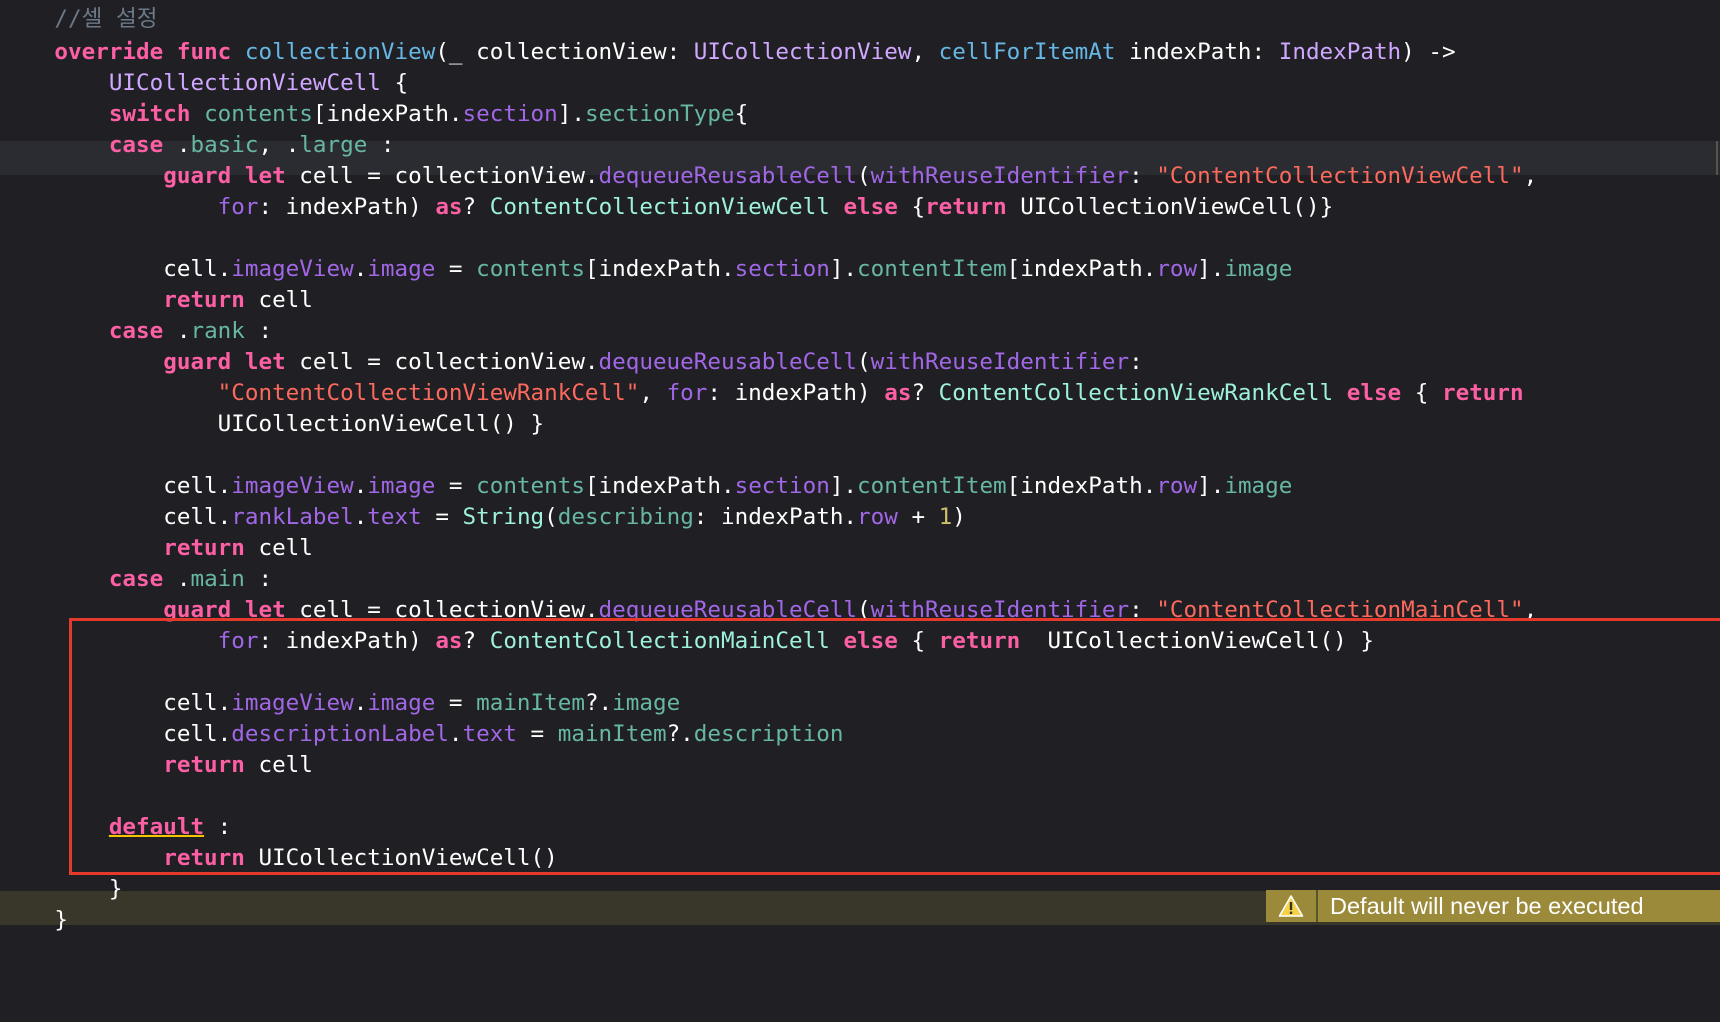  Describe the element at coordinates (782, 486) in the screenshot. I see `code-token: section` at that location.